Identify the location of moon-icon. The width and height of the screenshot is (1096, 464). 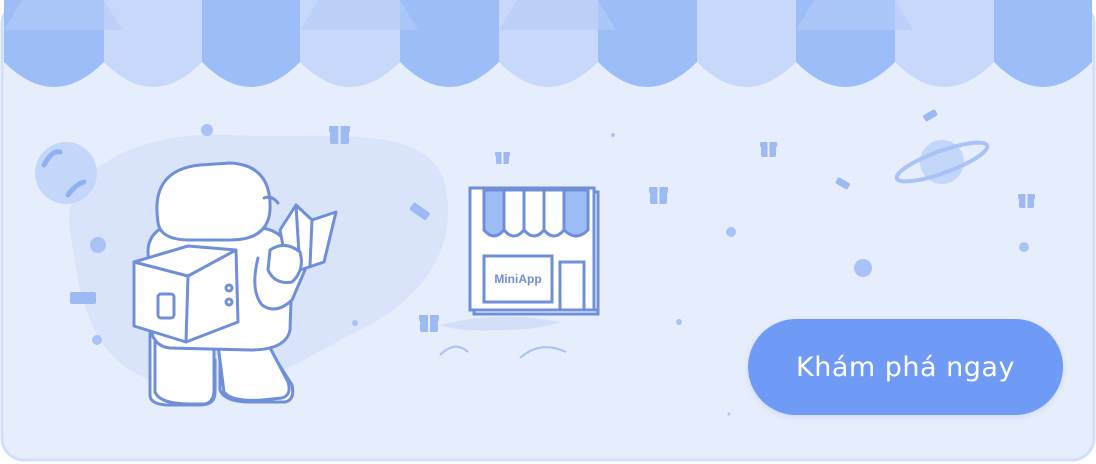
(66, 173).